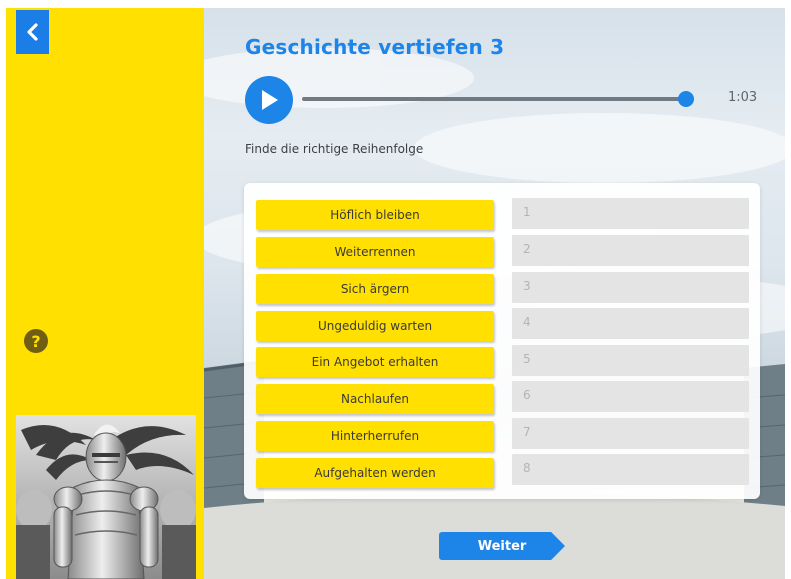  Describe the element at coordinates (630, 250) in the screenshot. I see `drop-slot: 2` at that location.